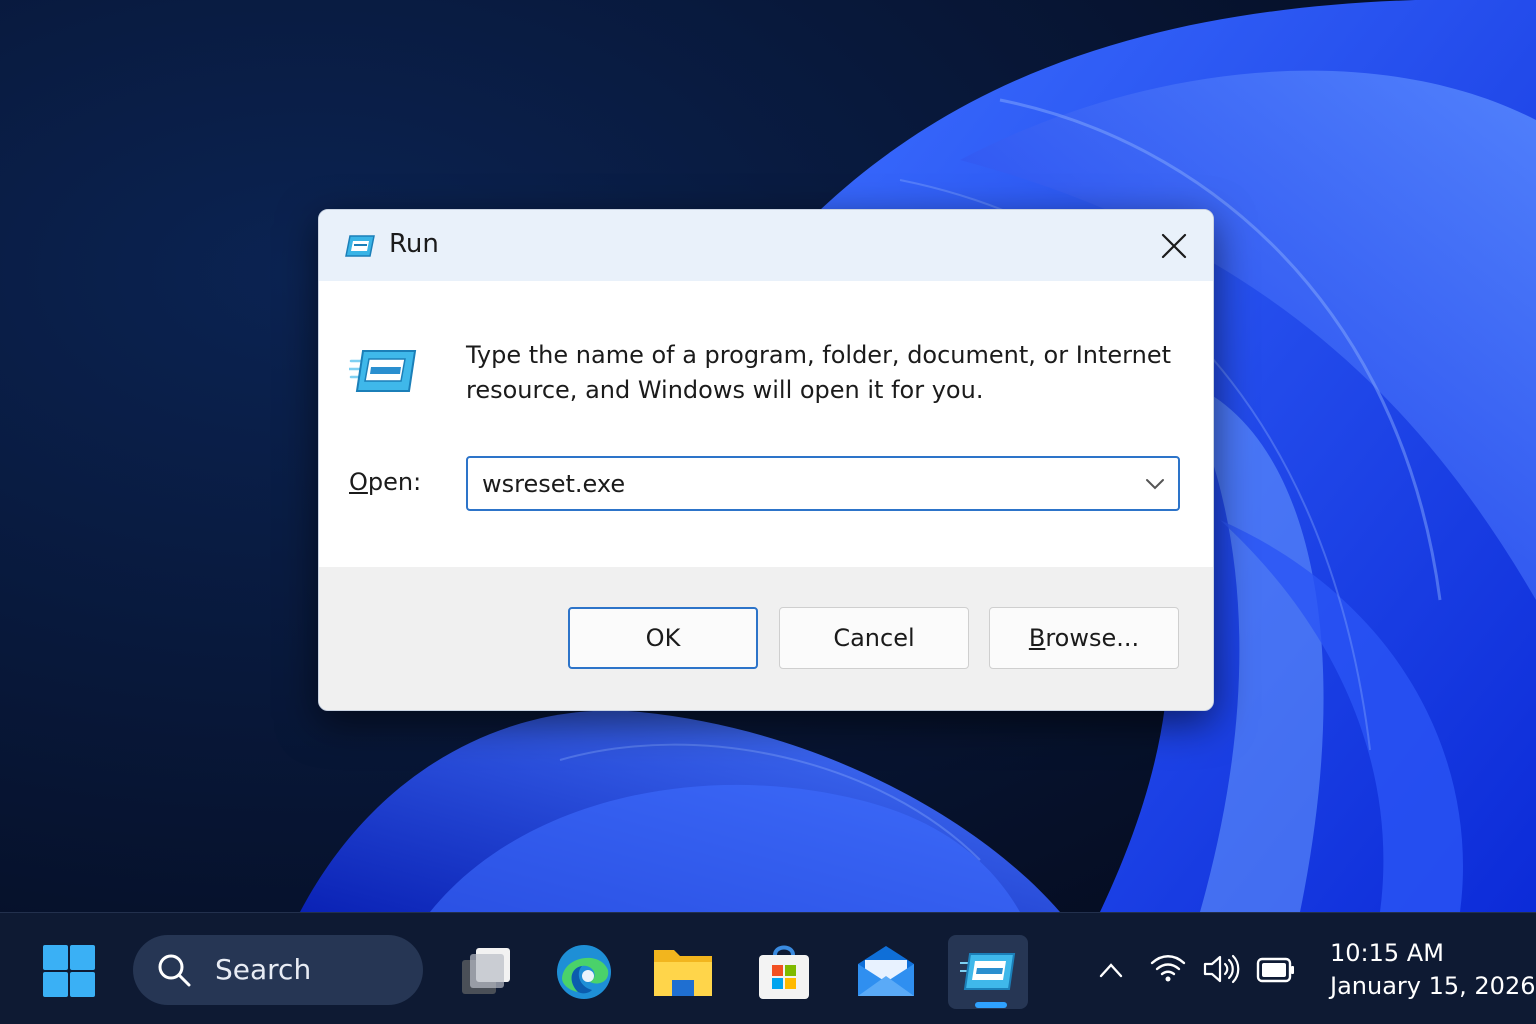 This screenshot has width=1536, height=1024. Describe the element at coordinates (1155, 484) in the screenshot. I see `chevron-down-icon` at that location.